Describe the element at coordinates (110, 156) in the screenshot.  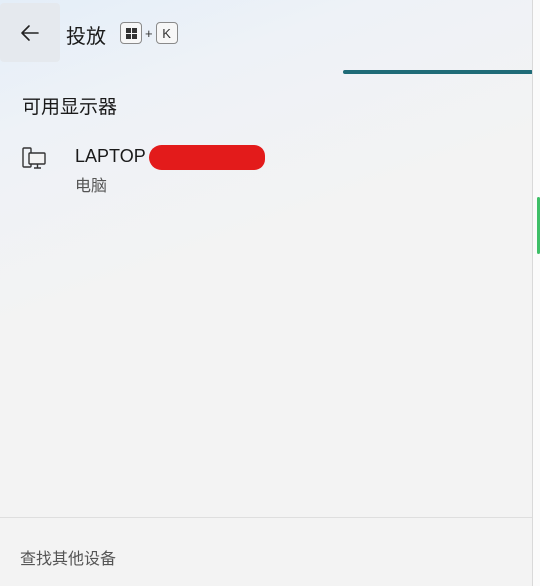
I see `device-name: LAPTOP` at that location.